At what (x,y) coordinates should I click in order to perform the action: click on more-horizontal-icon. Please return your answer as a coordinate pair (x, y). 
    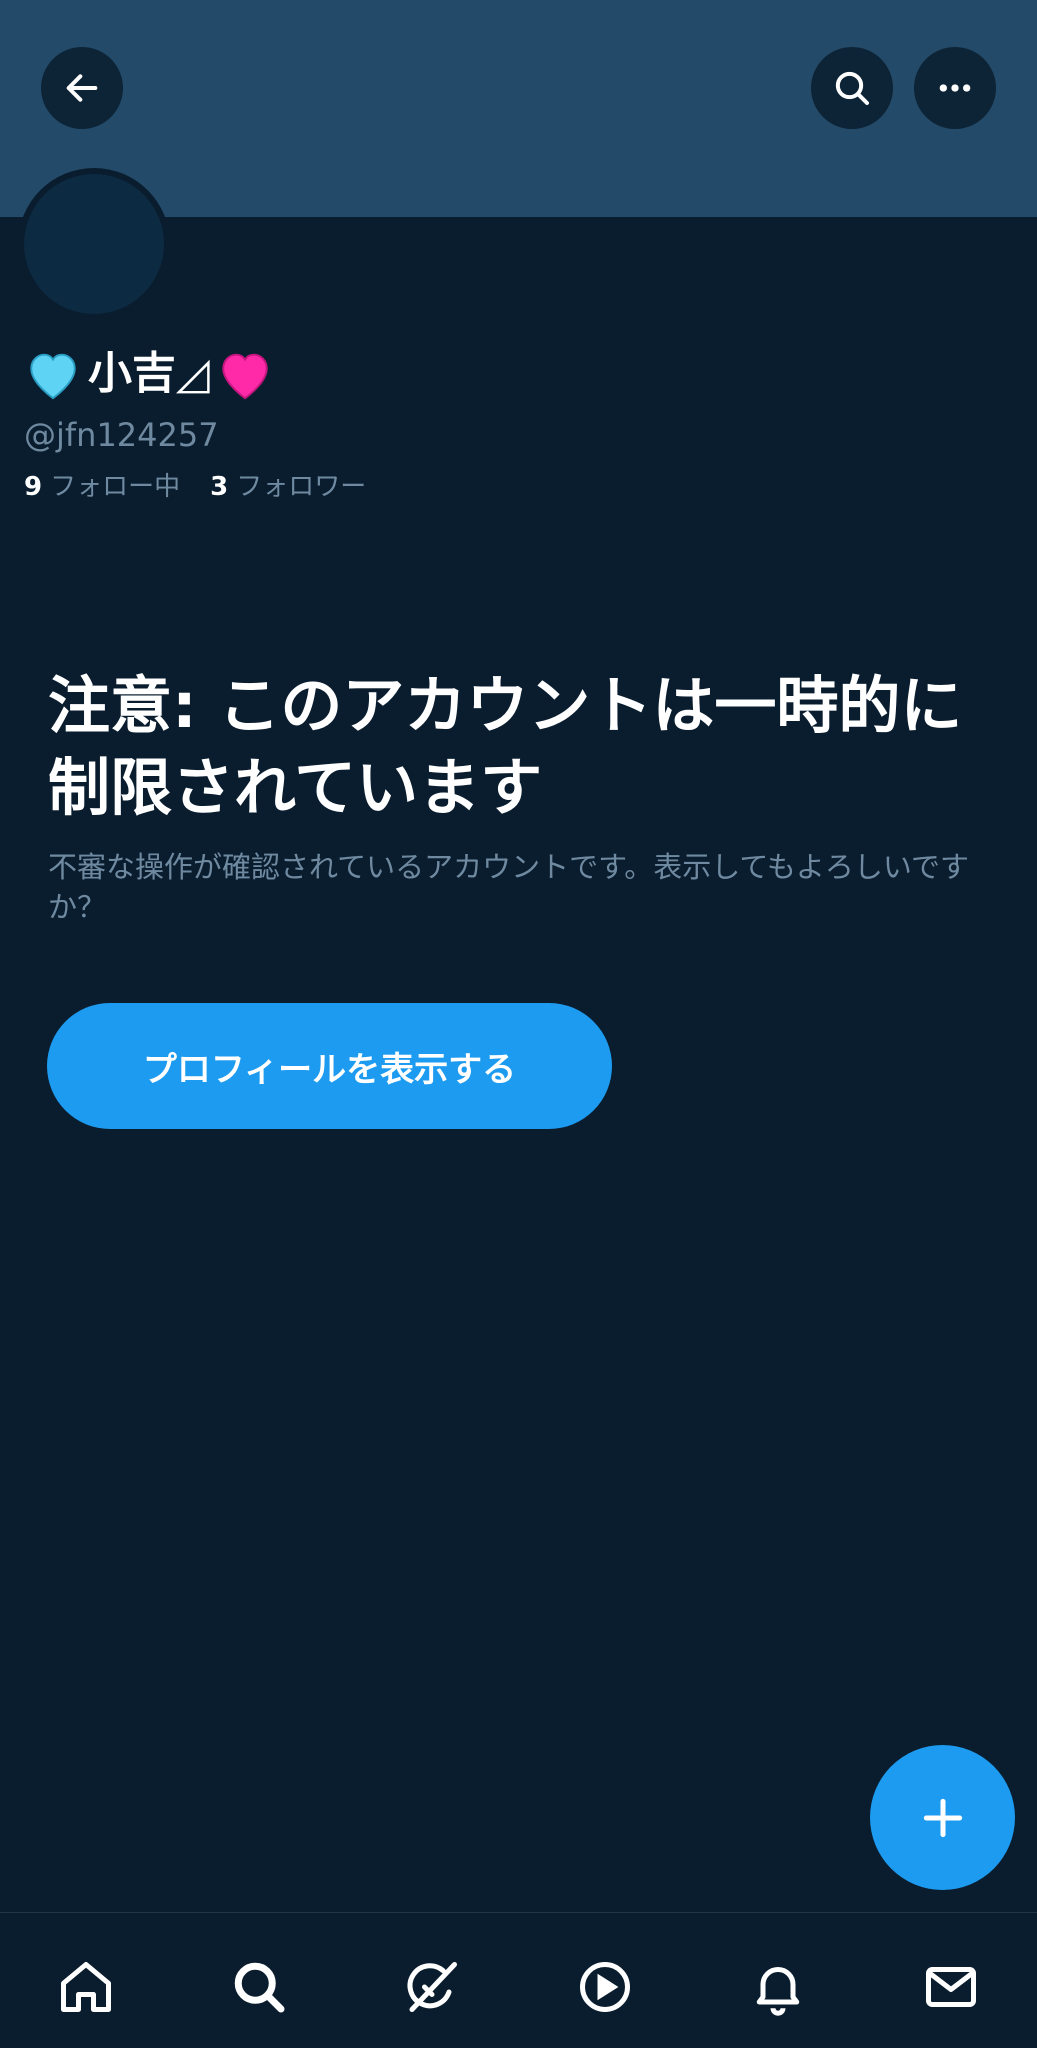
    Looking at the image, I should click on (955, 88).